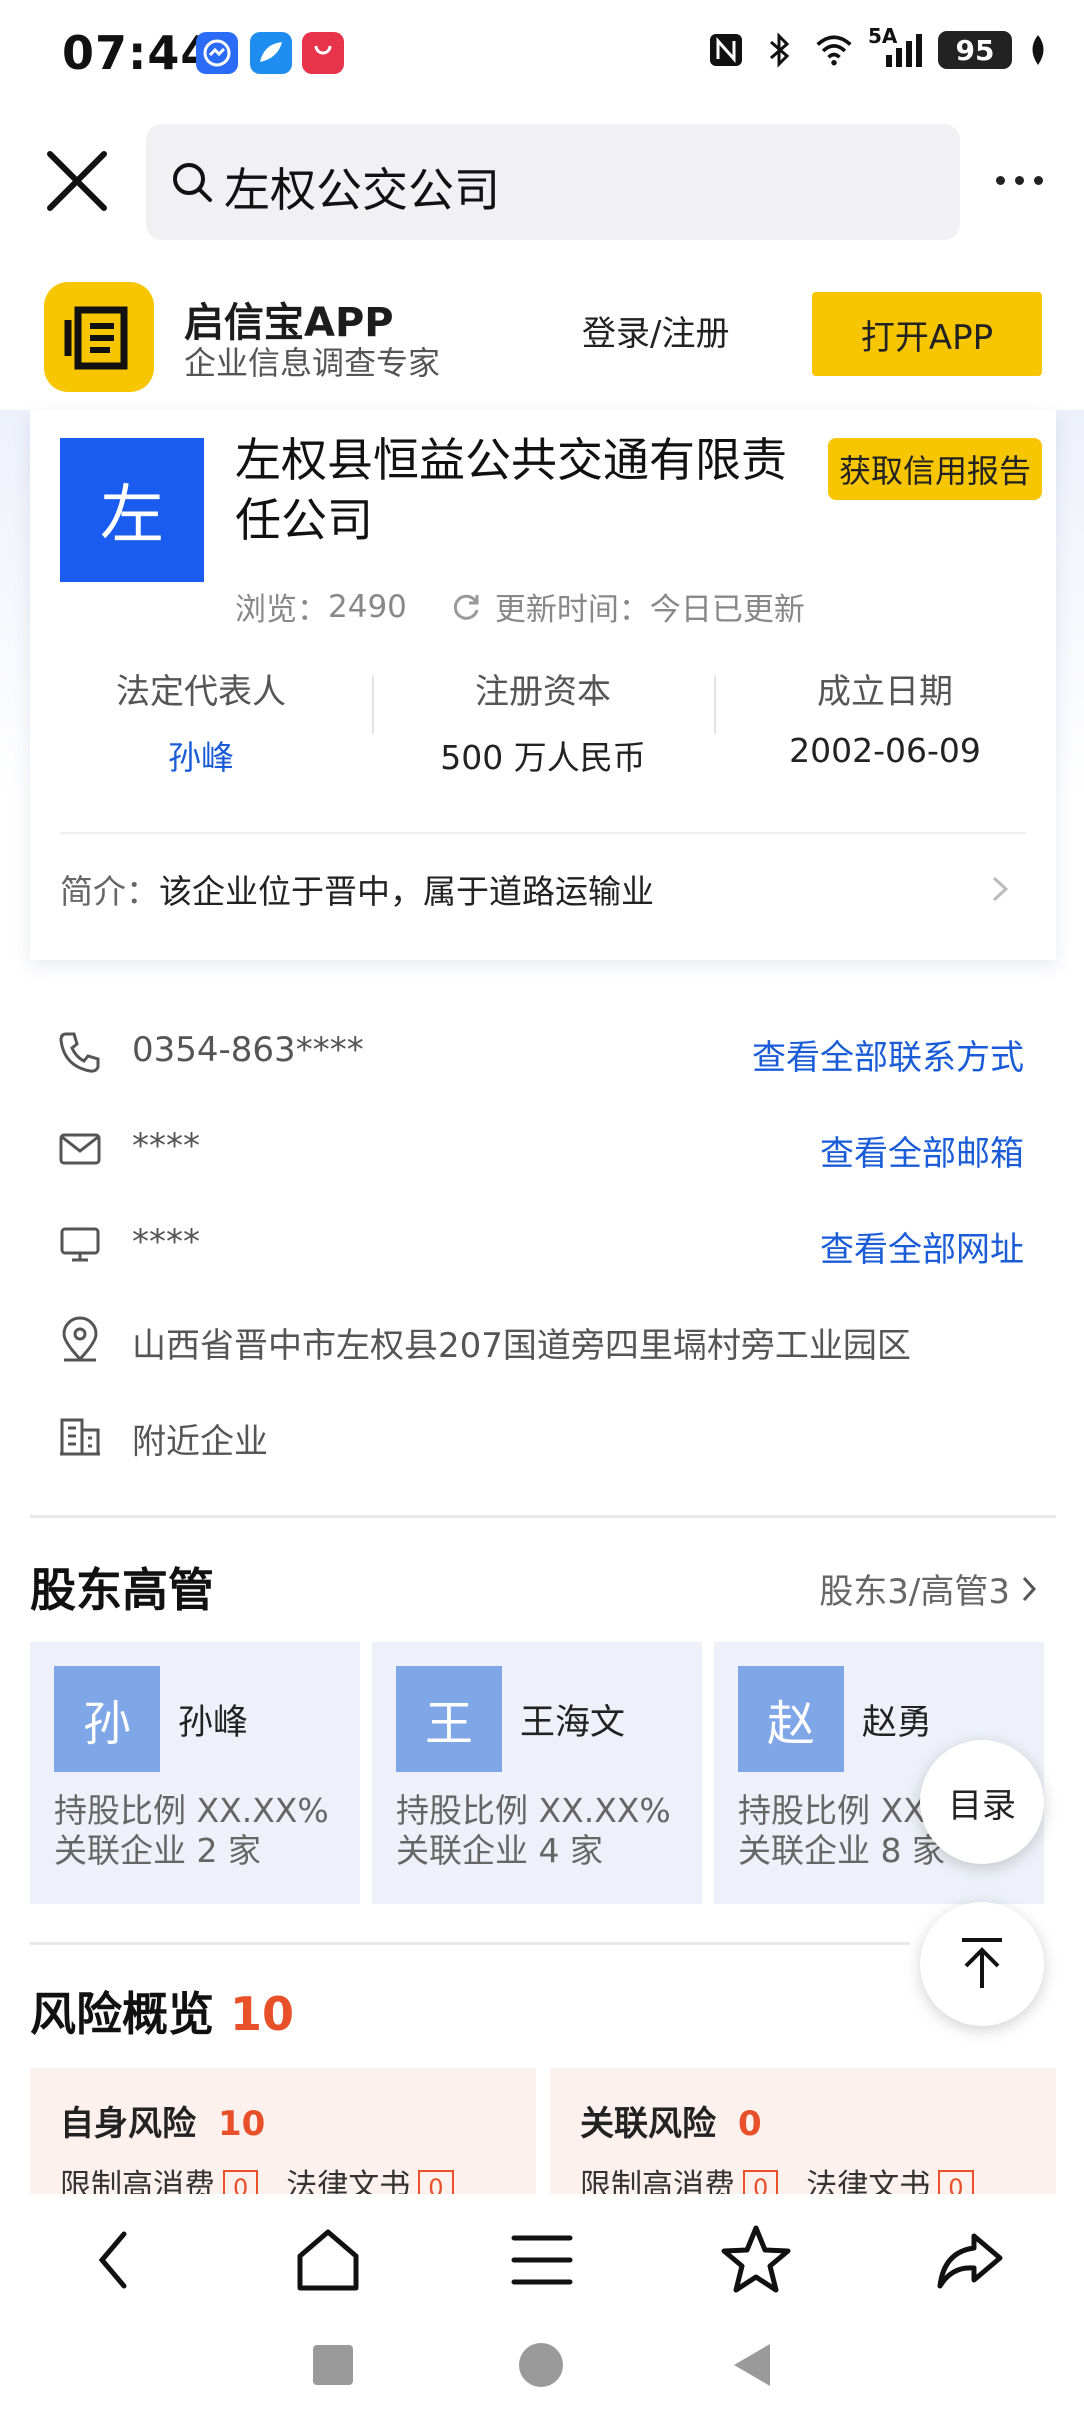 Image resolution: width=1084 pixels, height=2412 pixels. I want to click on location-icon, so click(80, 1339).